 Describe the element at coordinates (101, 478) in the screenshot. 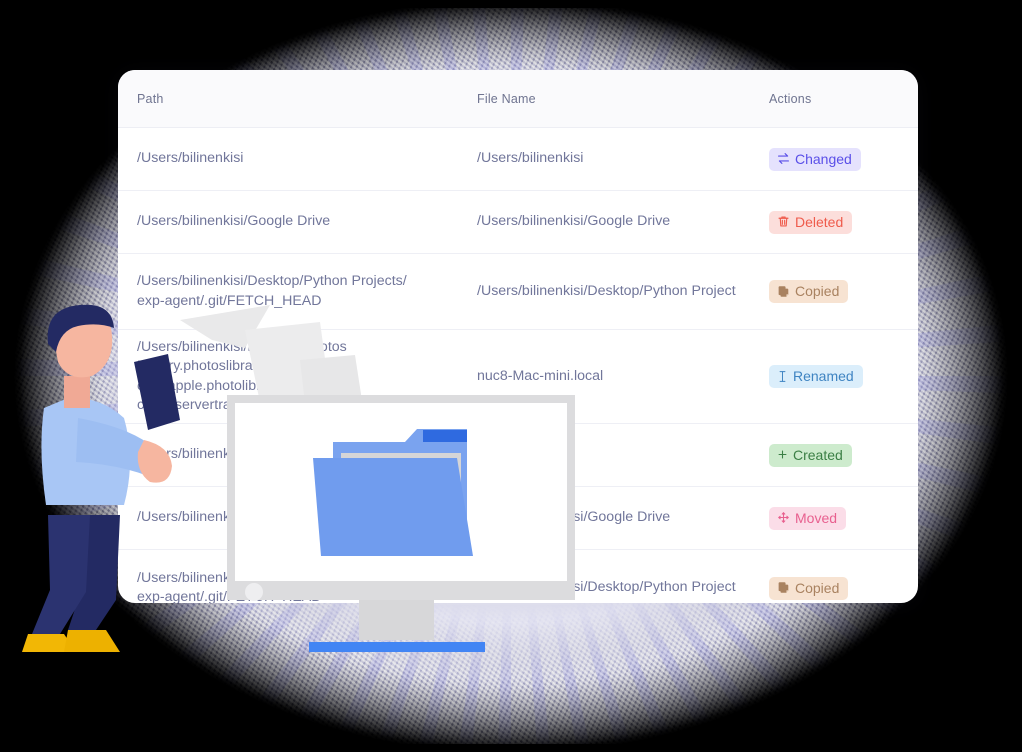

I see `person-holding-phone` at that location.